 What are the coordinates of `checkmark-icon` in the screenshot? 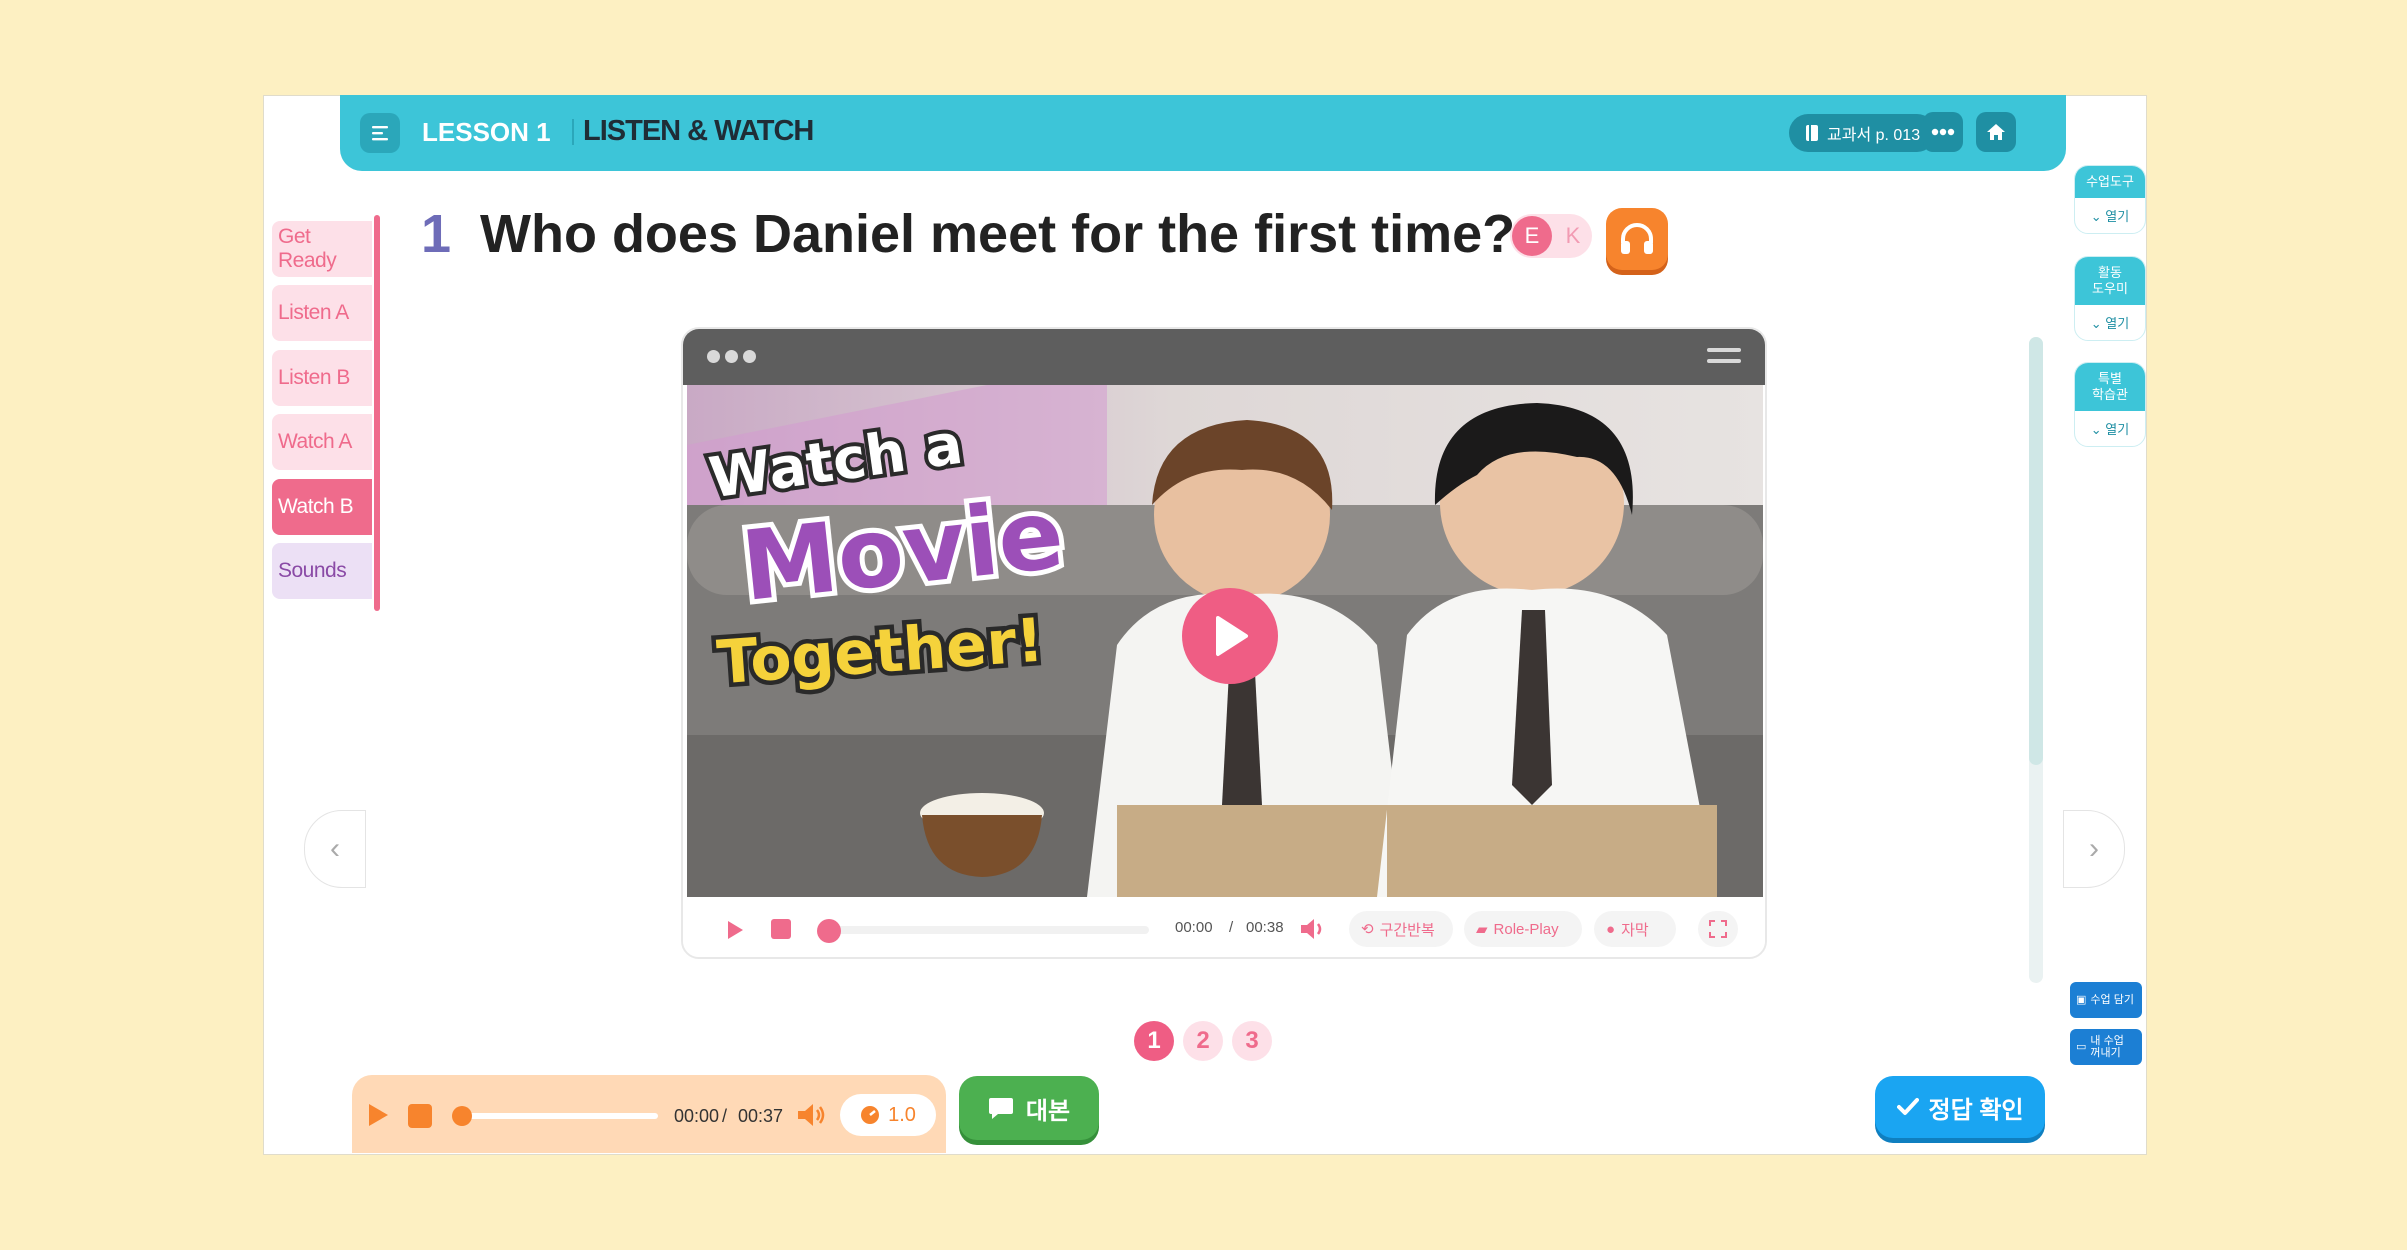 It's located at (1907, 1106).